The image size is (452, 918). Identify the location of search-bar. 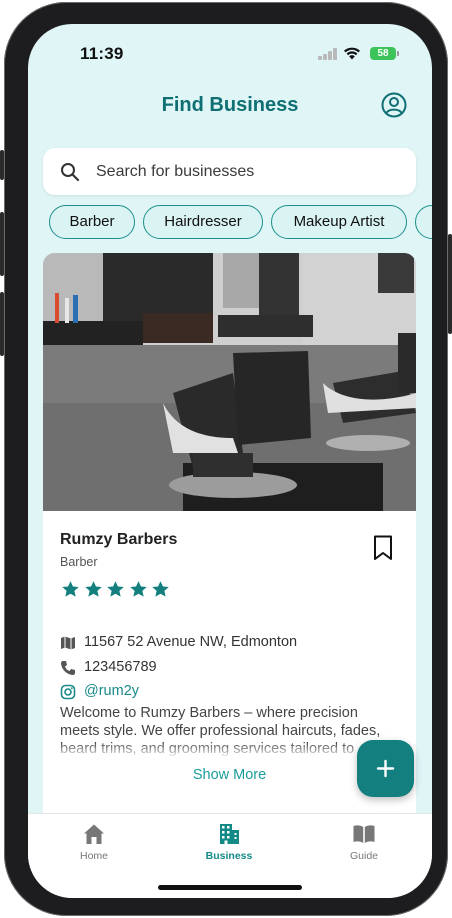
(229, 171).